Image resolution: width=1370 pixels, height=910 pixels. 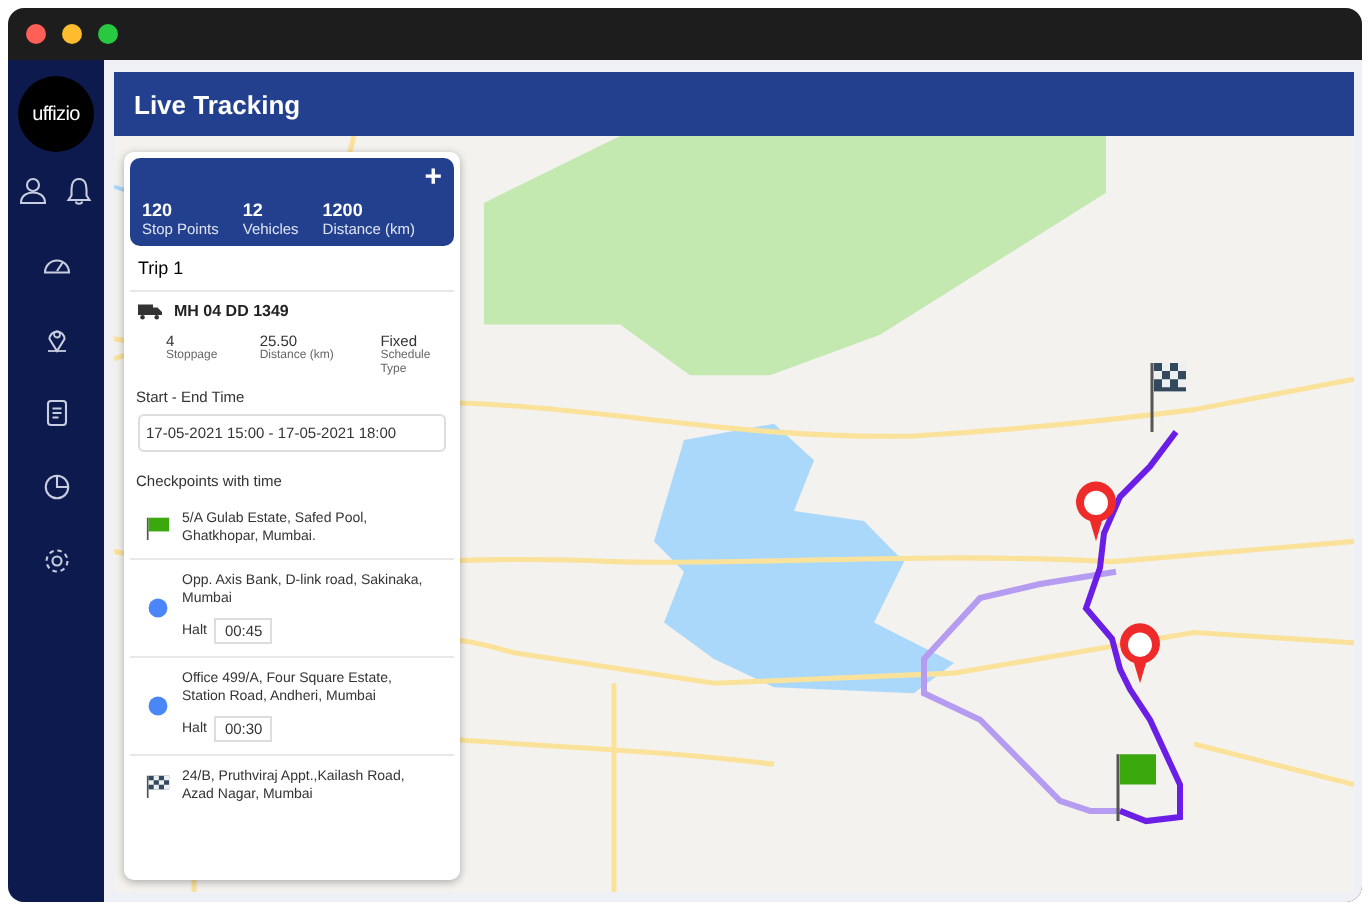 What do you see at coordinates (433, 177) in the screenshot?
I see `add-button: +` at bounding box center [433, 177].